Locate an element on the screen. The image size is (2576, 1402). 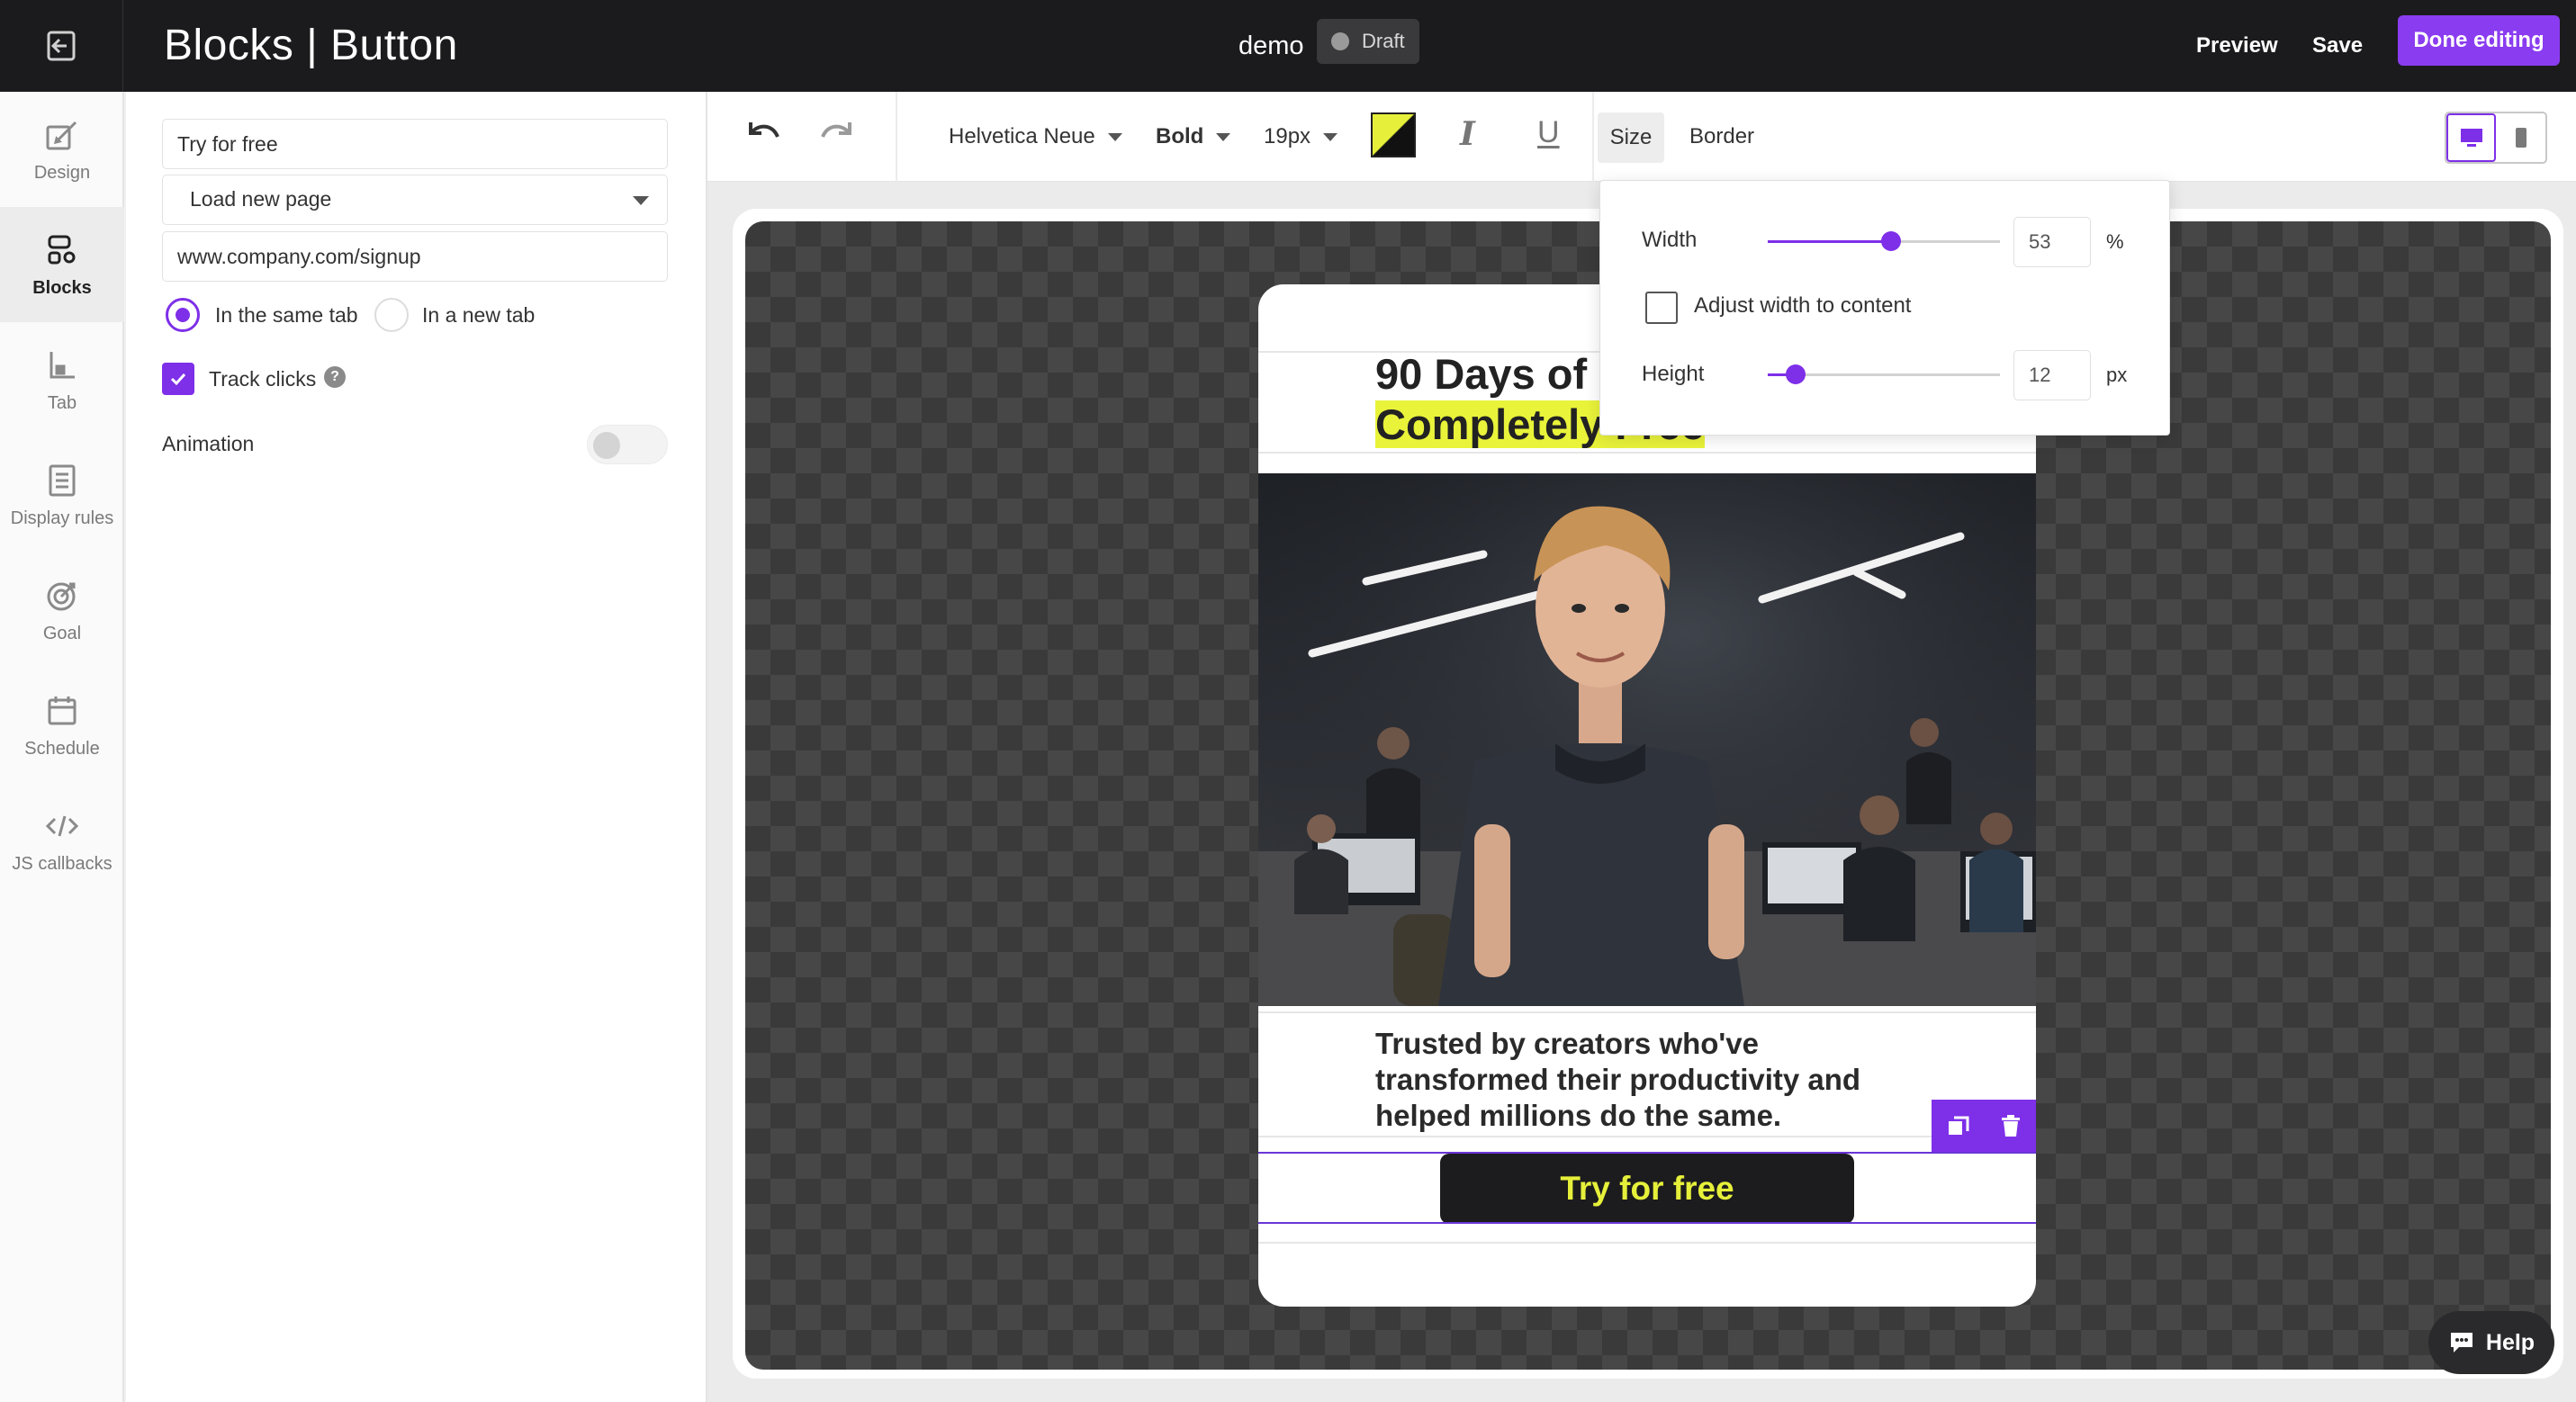
width-label: Width is located at coordinates (1670, 240).